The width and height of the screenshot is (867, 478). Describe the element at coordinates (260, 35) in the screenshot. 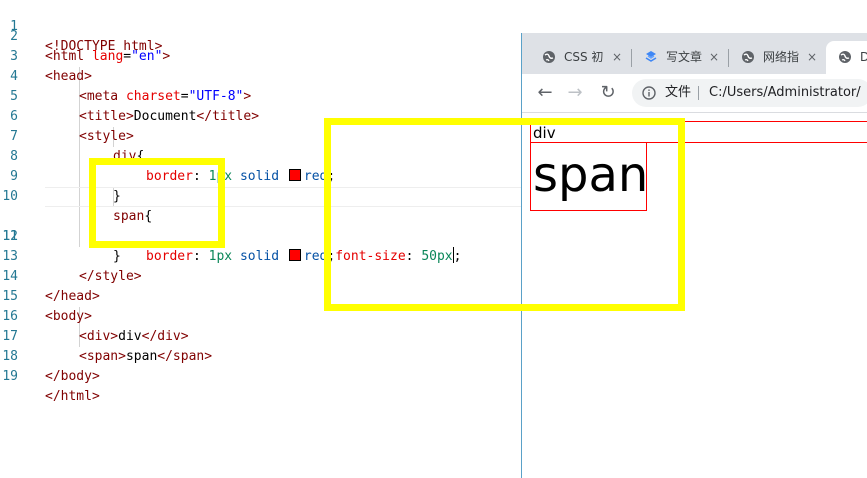

I see `code-line: 2 <html lang="en">` at that location.